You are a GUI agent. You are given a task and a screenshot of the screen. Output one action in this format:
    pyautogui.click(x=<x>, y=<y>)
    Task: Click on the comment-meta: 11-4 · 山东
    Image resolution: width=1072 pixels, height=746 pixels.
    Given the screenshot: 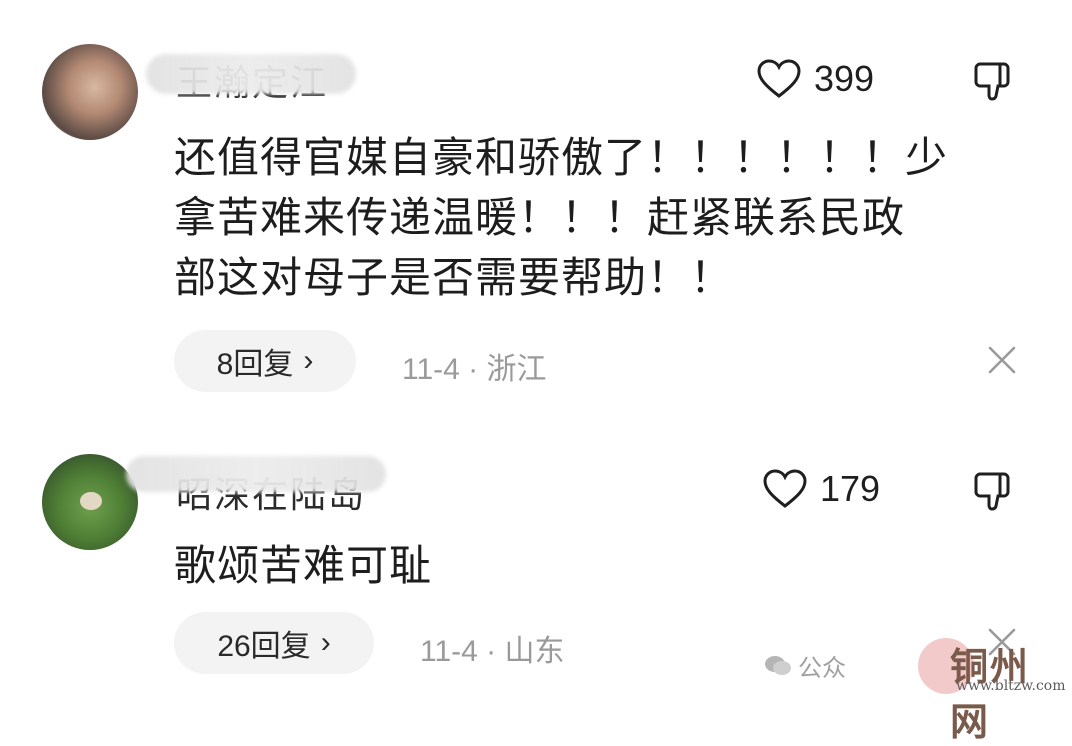 What is the action you would take?
    pyautogui.click(x=492, y=648)
    